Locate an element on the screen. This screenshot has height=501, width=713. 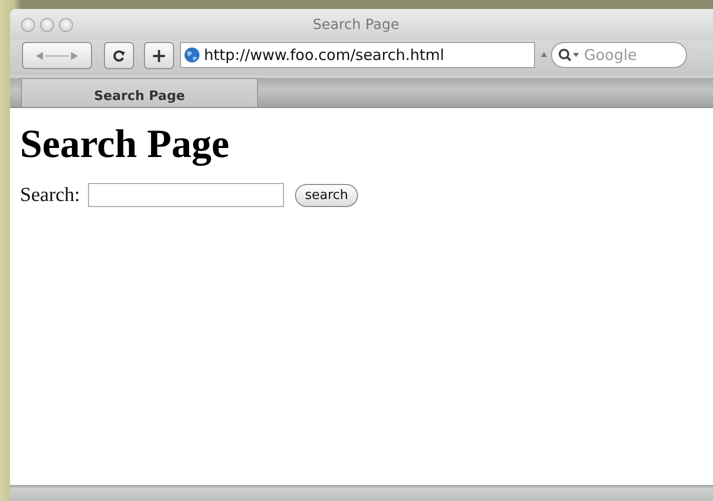
back-forward-button is located at coordinates (57, 55).